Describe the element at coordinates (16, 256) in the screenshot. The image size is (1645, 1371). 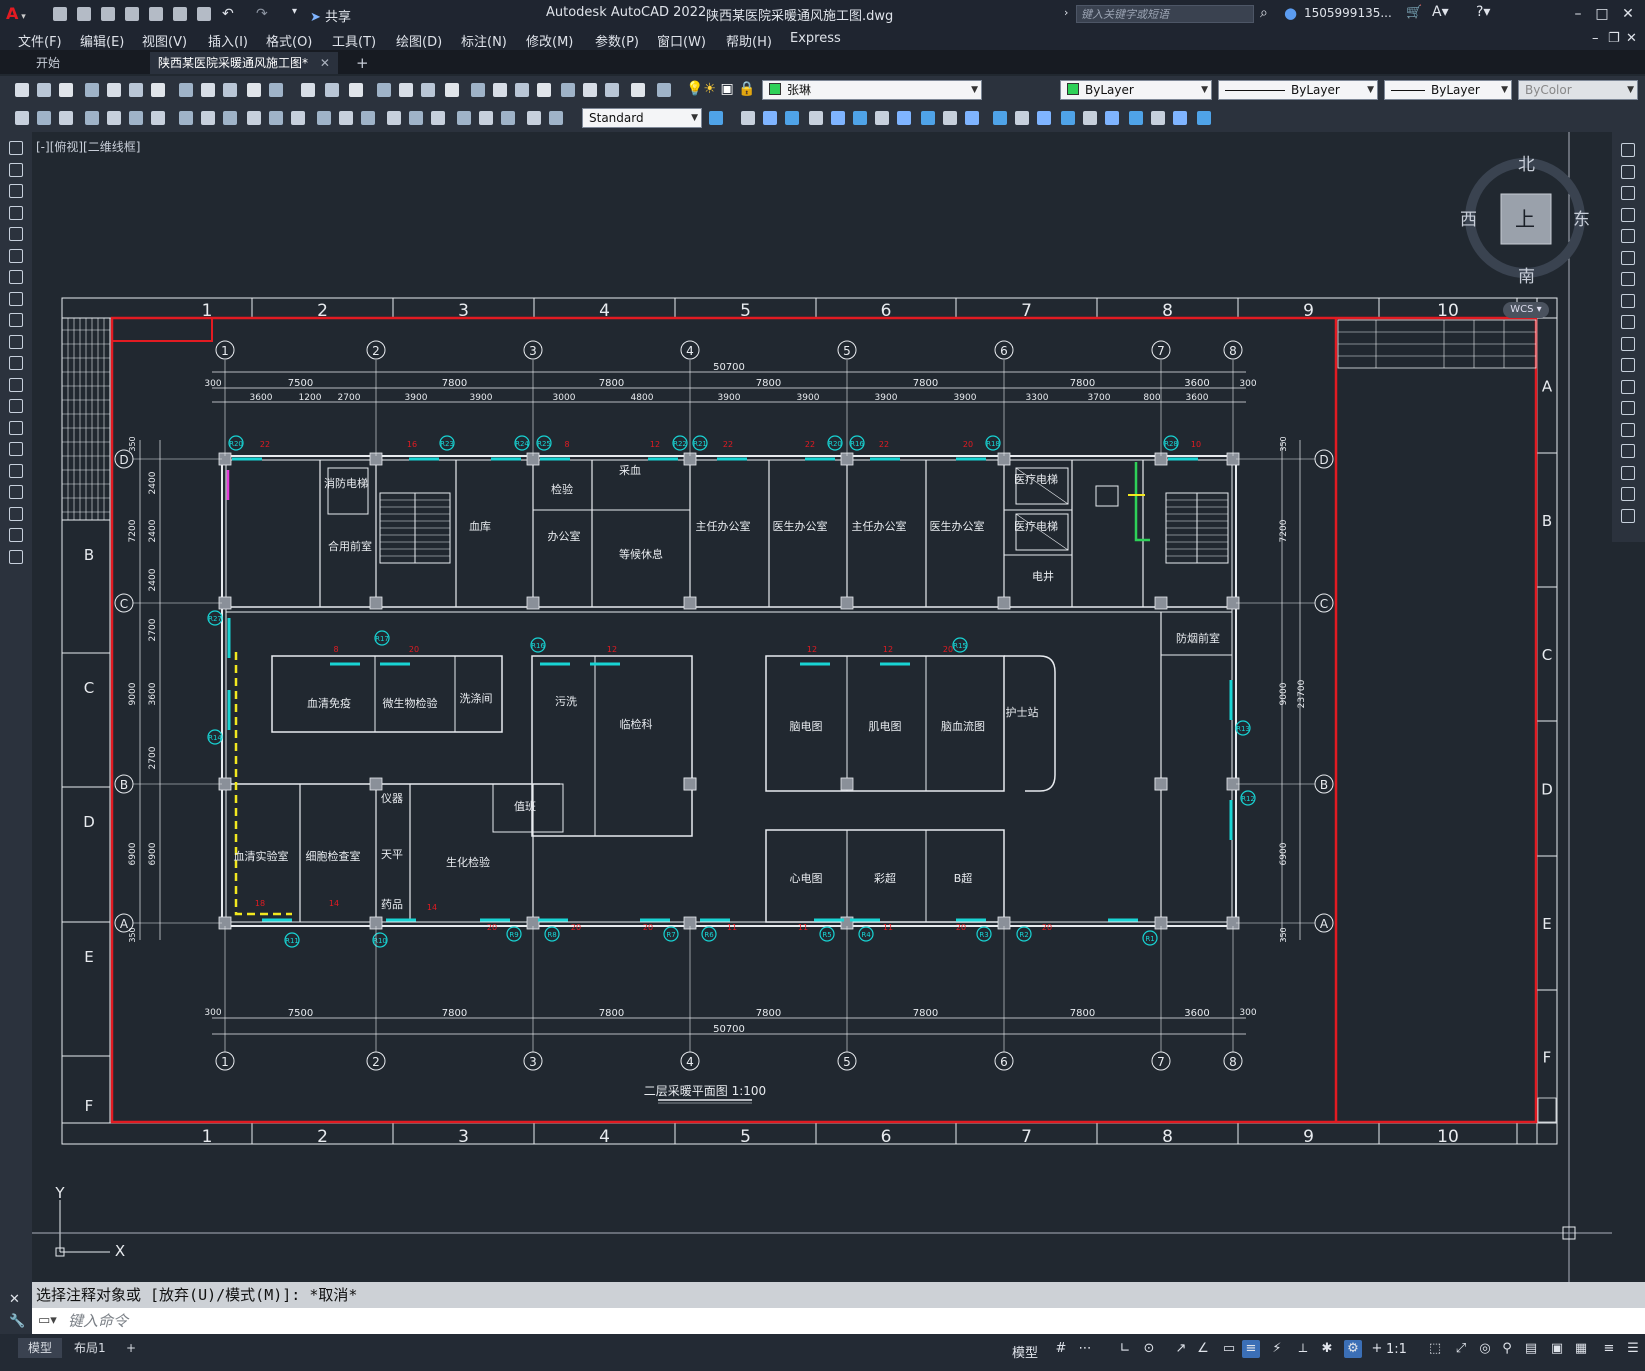
I see `draw-tool-6-icon` at that location.